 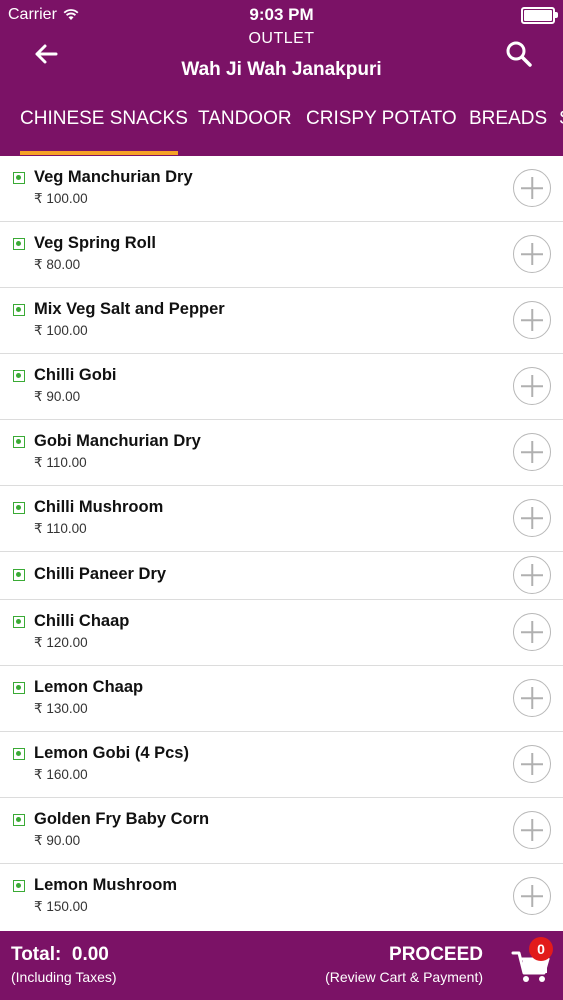 I want to click on tab-breads: BREADS, so click(x=508, y=119).